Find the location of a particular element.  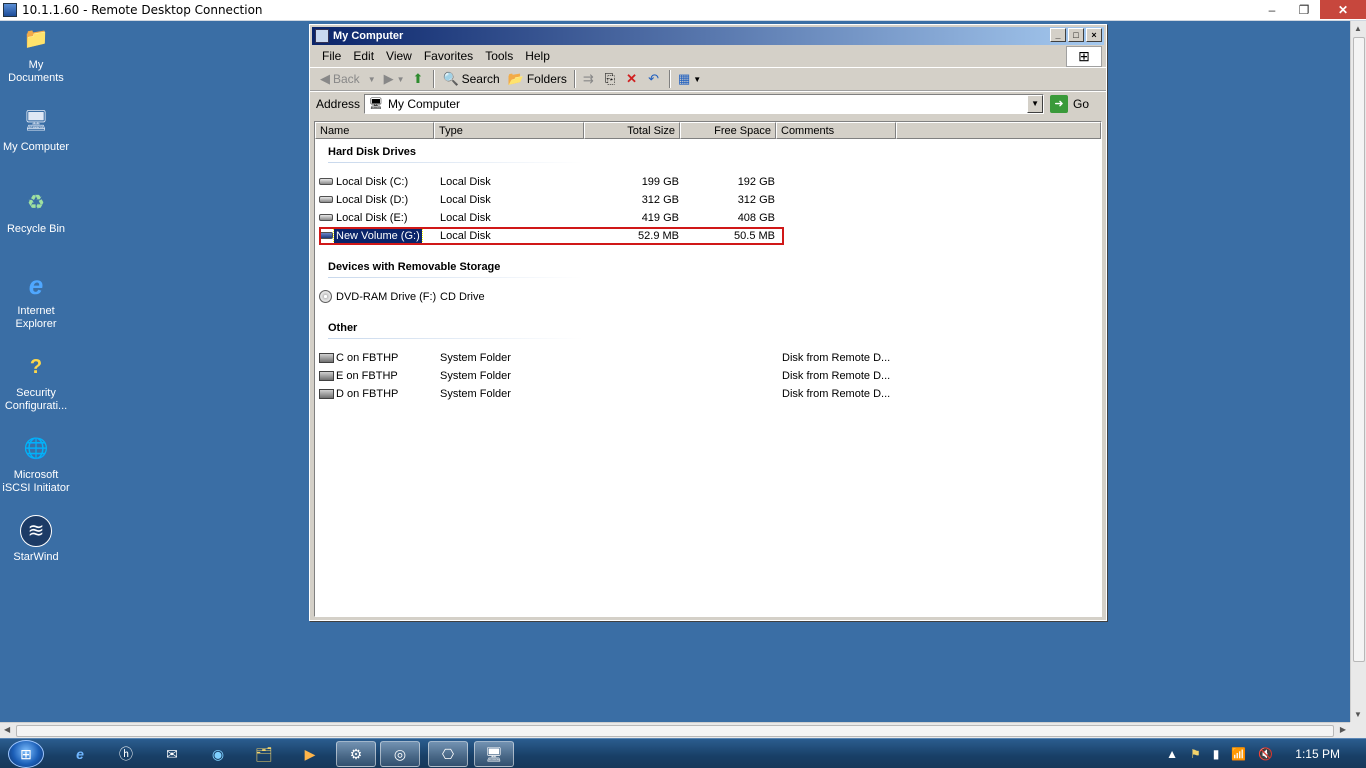

action-center-icon: ⚑ is located at coordinates (1195, 754).